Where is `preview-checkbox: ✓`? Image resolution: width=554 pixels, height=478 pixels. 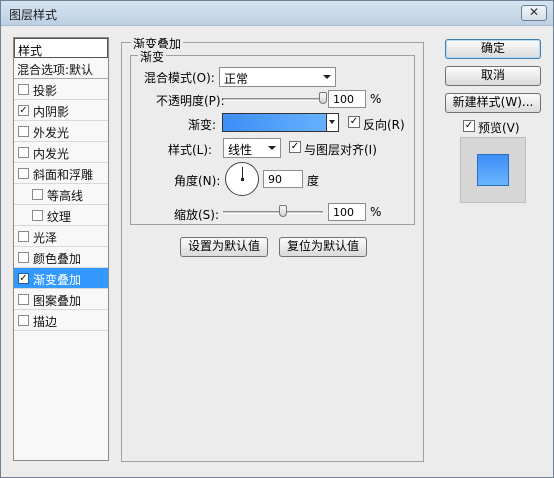
preview-checkbox: ✓ is located at coordinates (469, 126).